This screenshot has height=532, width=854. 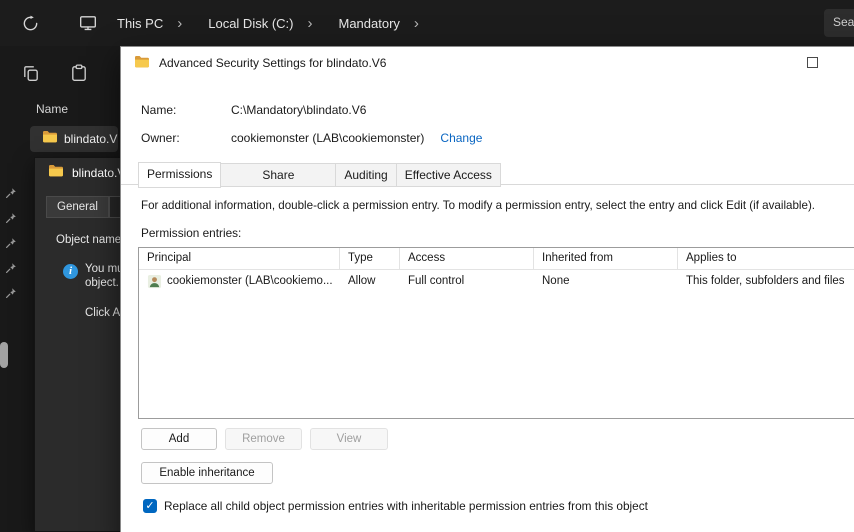 I want to click on refresh-icon, so click(x=30, y=23).